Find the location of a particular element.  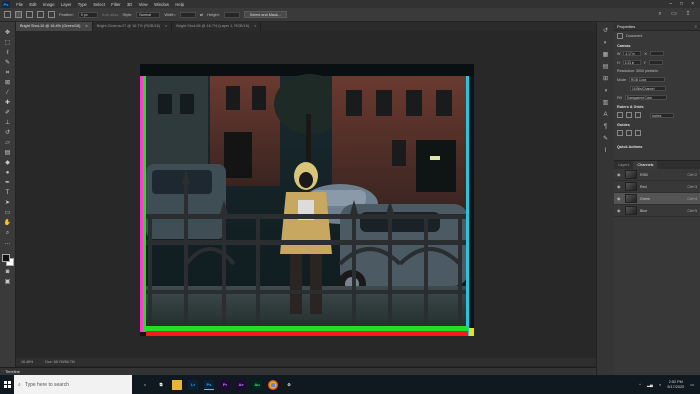

properties-panel-header: Properties ≡ is located at coordinates (657, 26).